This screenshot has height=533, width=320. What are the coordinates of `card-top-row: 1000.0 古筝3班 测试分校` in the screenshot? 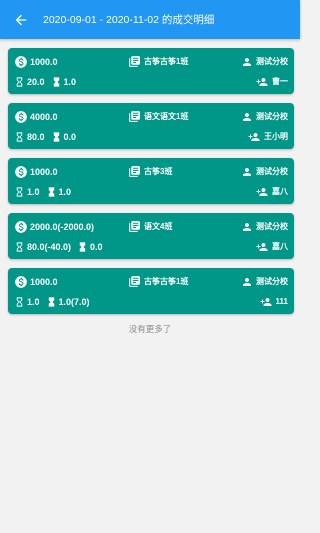 It's located at (151, 171).